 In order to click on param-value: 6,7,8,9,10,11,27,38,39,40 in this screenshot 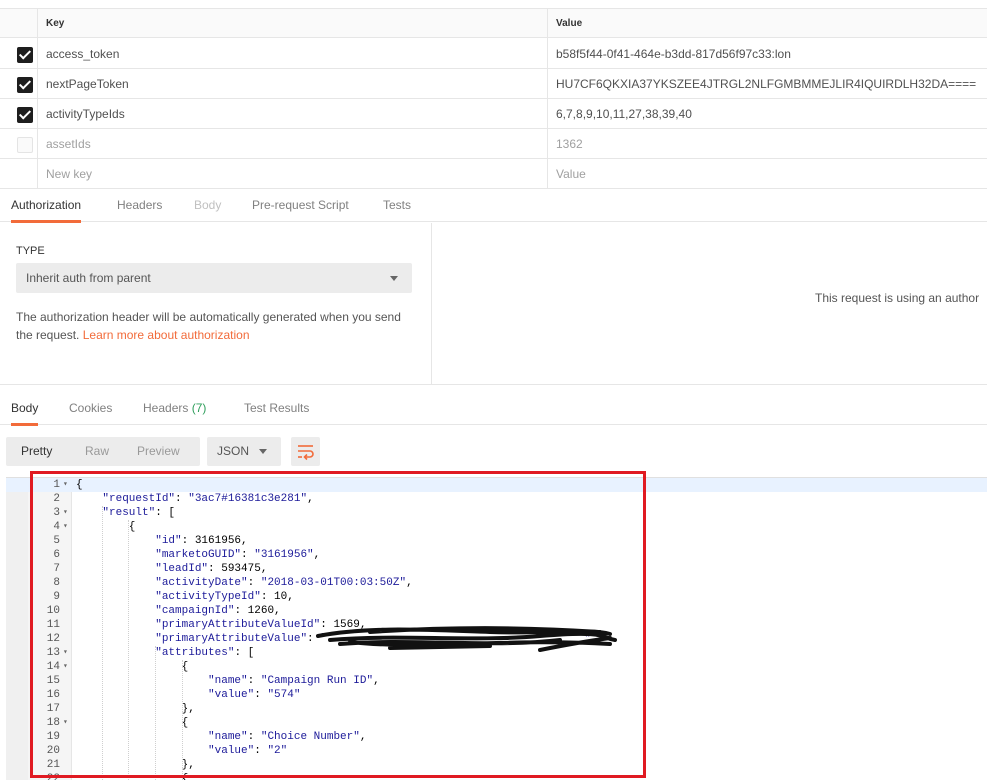, I will do `click(767, 114)`.